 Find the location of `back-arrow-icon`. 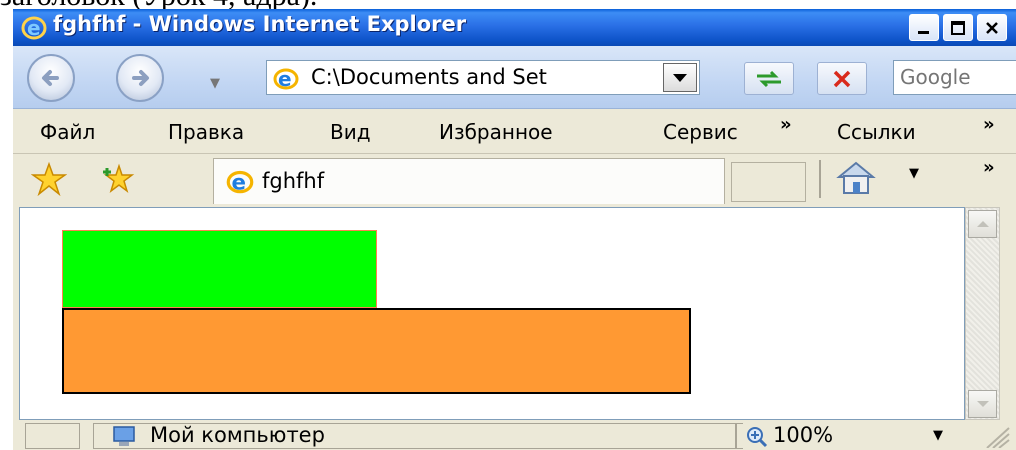

back-arrow-icon is located at coordinates (50, 78).